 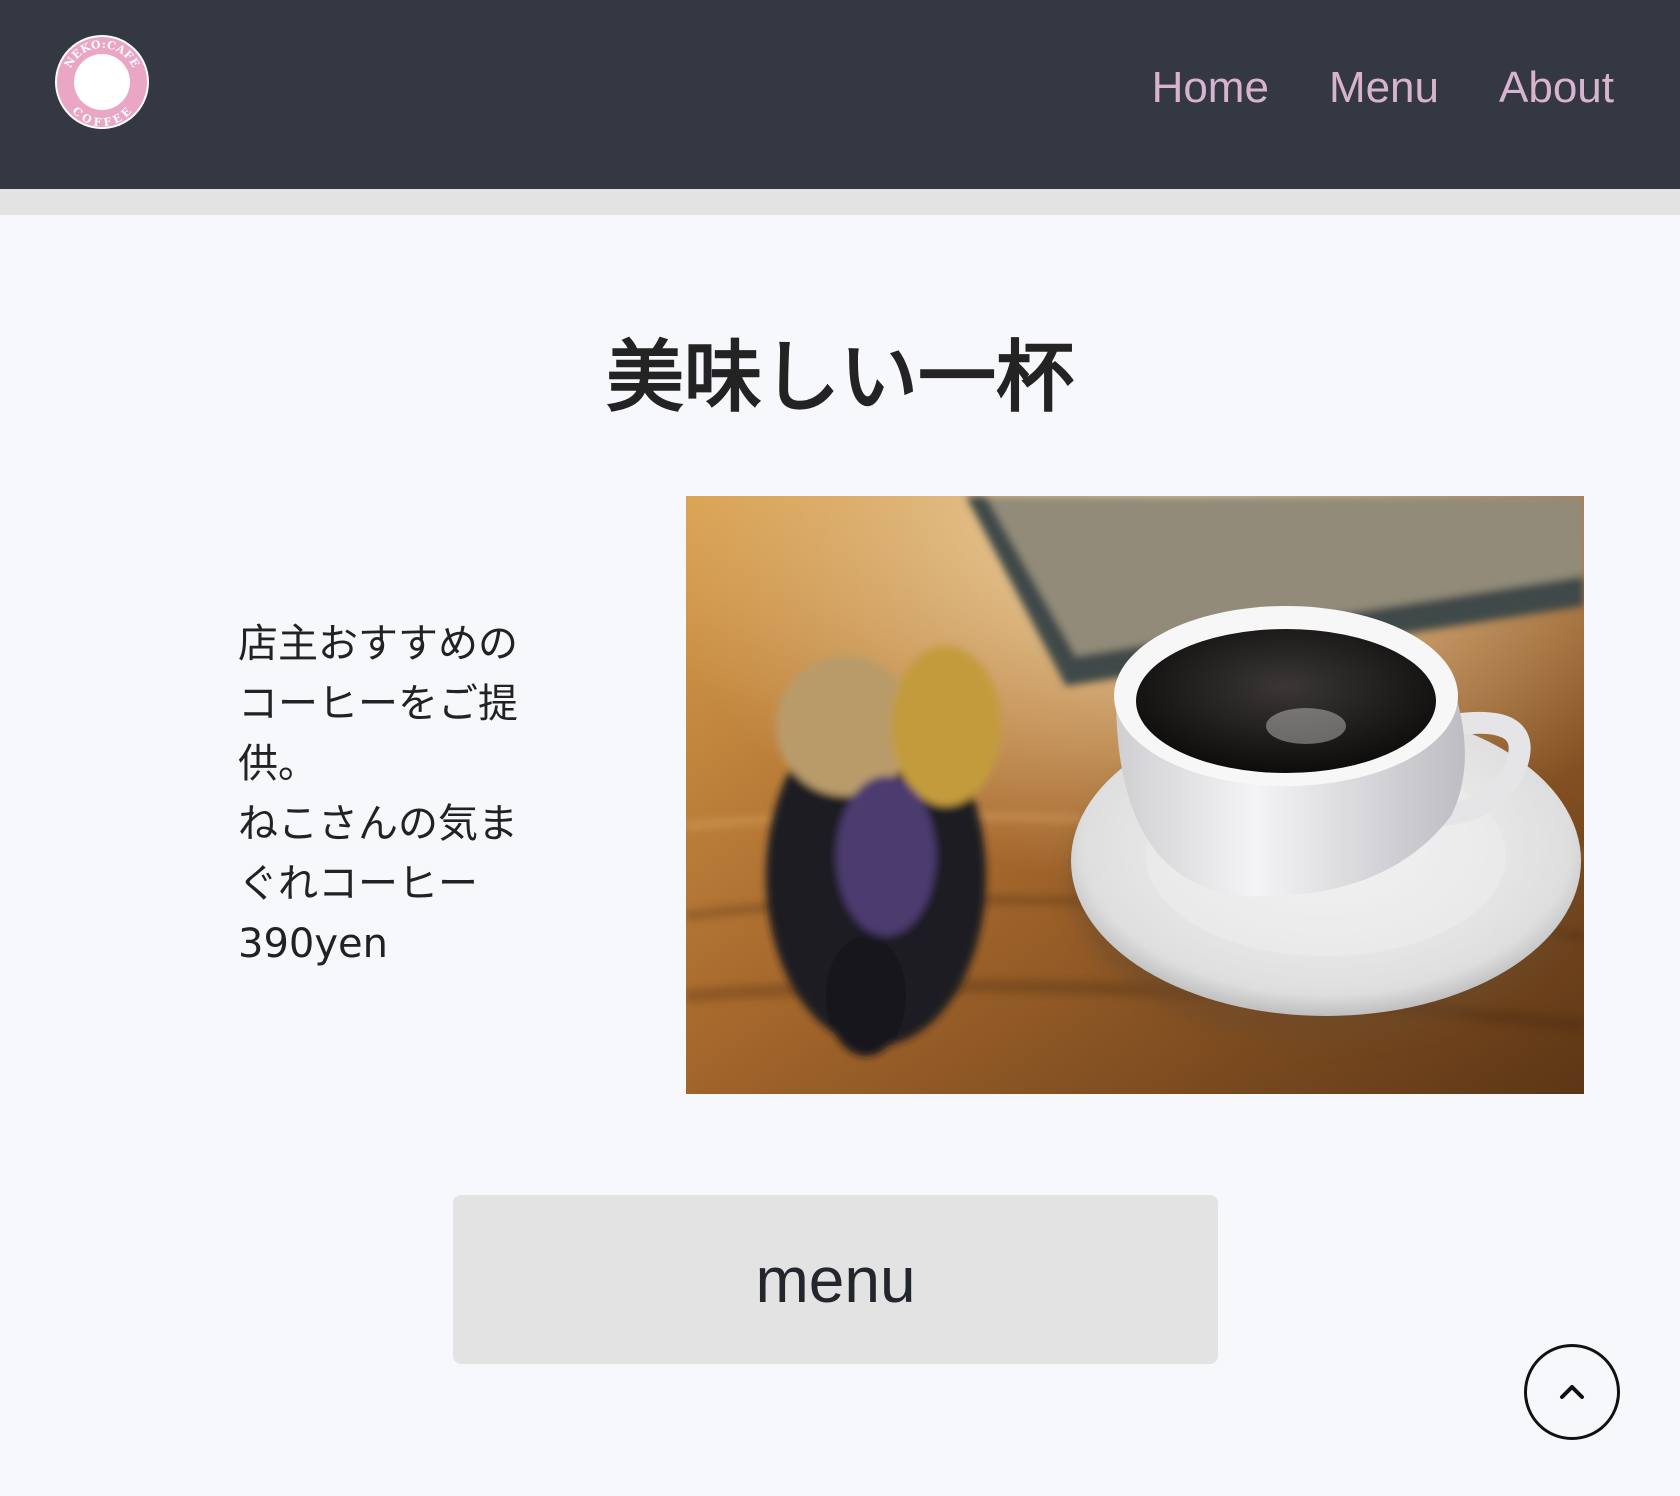 I want to click on logo-icon: NEKO:CAFE COFFEE, so click(x=102, y=82).